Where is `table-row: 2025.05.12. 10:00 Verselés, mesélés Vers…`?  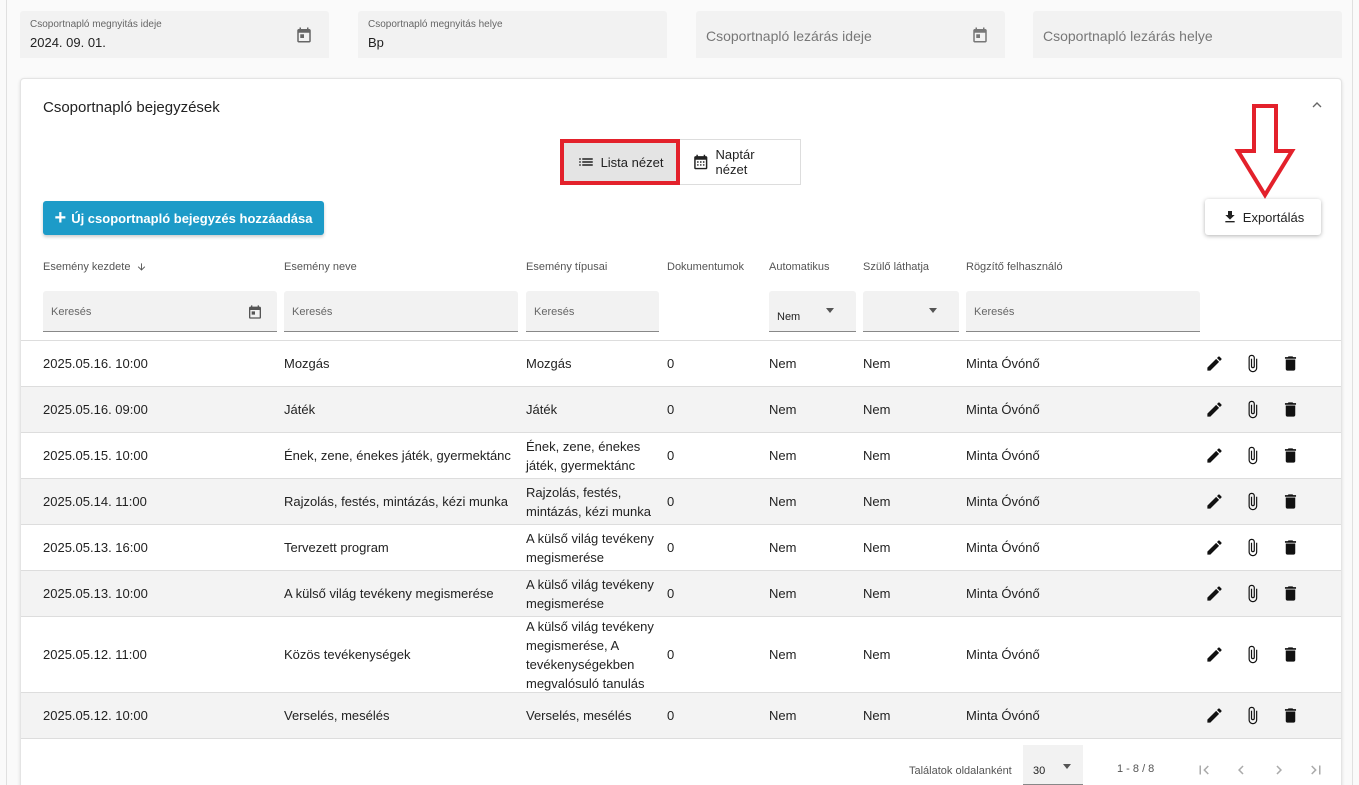 table-row: 2025.05.12. 10:00 Verselés, mesélés Vers… is located at coordinates (681, 716).